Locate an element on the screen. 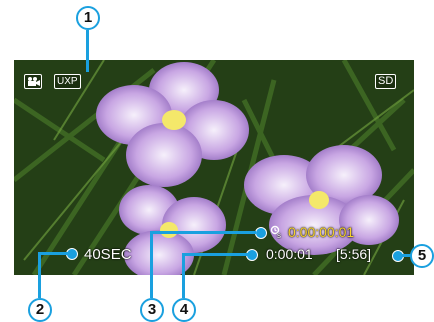  svg-text: s is located at coordinates (279, 235).